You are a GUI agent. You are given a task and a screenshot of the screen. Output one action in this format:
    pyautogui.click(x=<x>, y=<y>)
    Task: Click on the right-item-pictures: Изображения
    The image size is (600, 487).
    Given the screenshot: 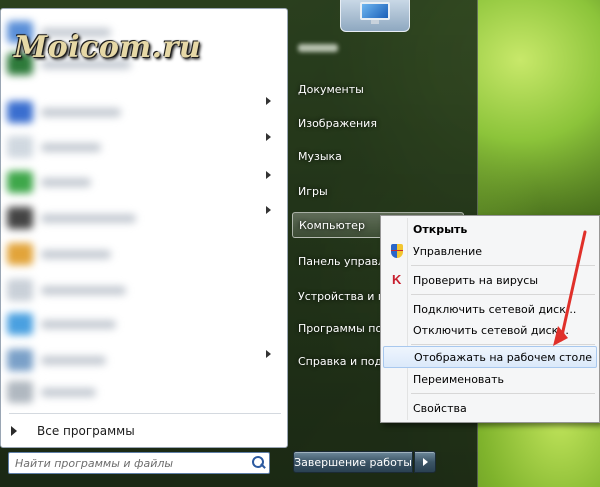 What is the action you would take?
    pyautogui.click(x=378, y=123)
    